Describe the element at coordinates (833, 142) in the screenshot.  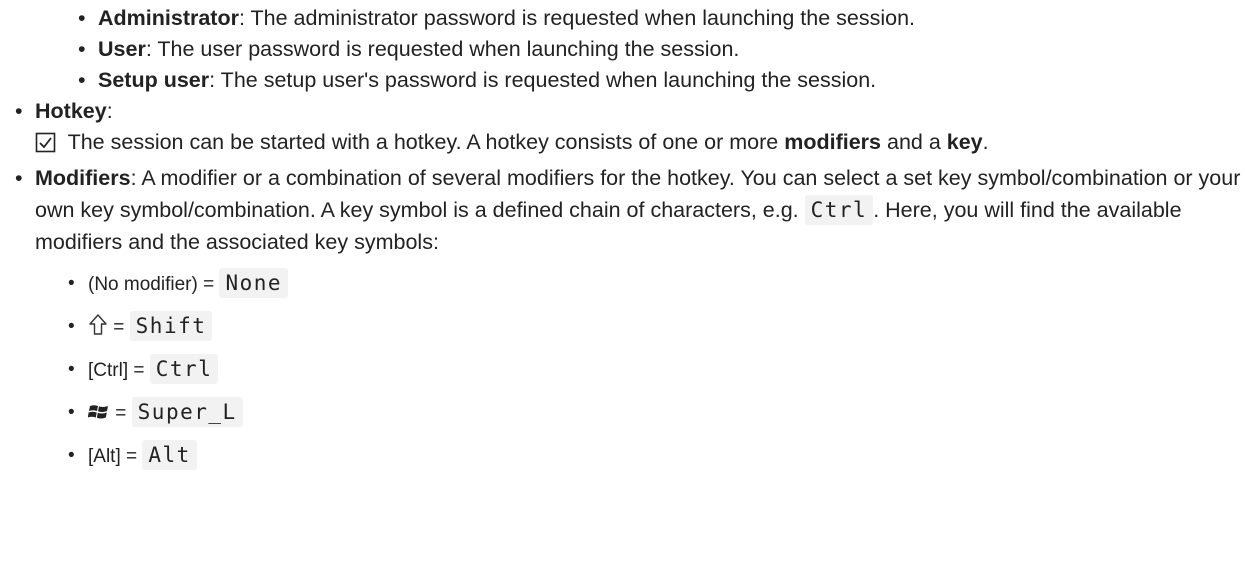
I see `hotkey-desc-bold-modifiers: modifiers` at that location.